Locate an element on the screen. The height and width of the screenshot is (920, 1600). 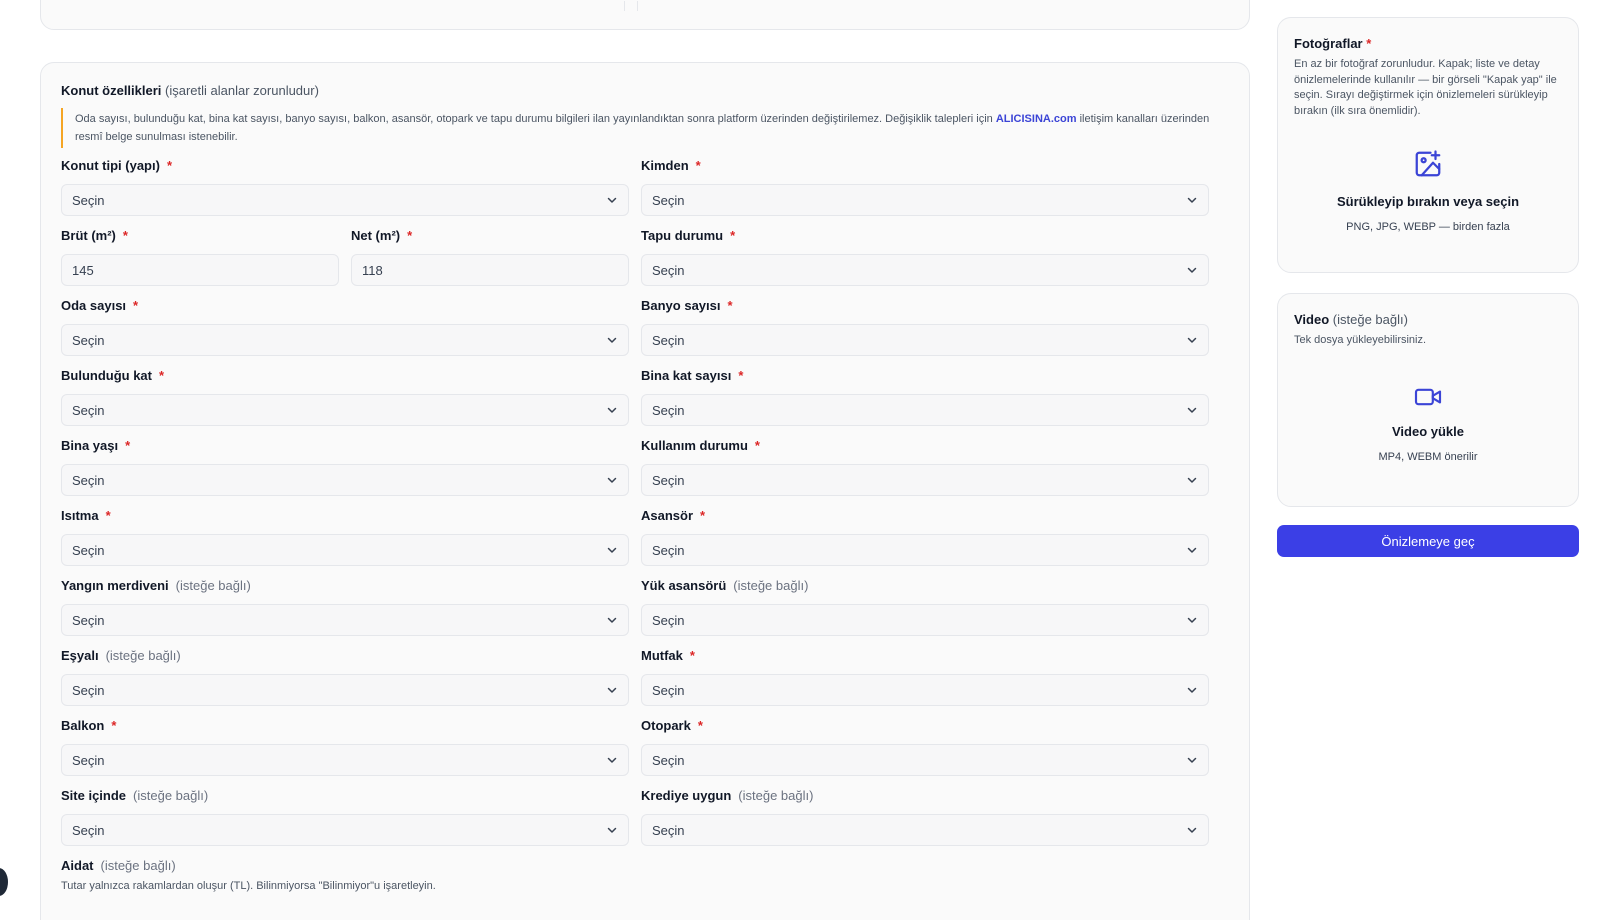
field-label: Balkon is located at coordinates (83, 725).